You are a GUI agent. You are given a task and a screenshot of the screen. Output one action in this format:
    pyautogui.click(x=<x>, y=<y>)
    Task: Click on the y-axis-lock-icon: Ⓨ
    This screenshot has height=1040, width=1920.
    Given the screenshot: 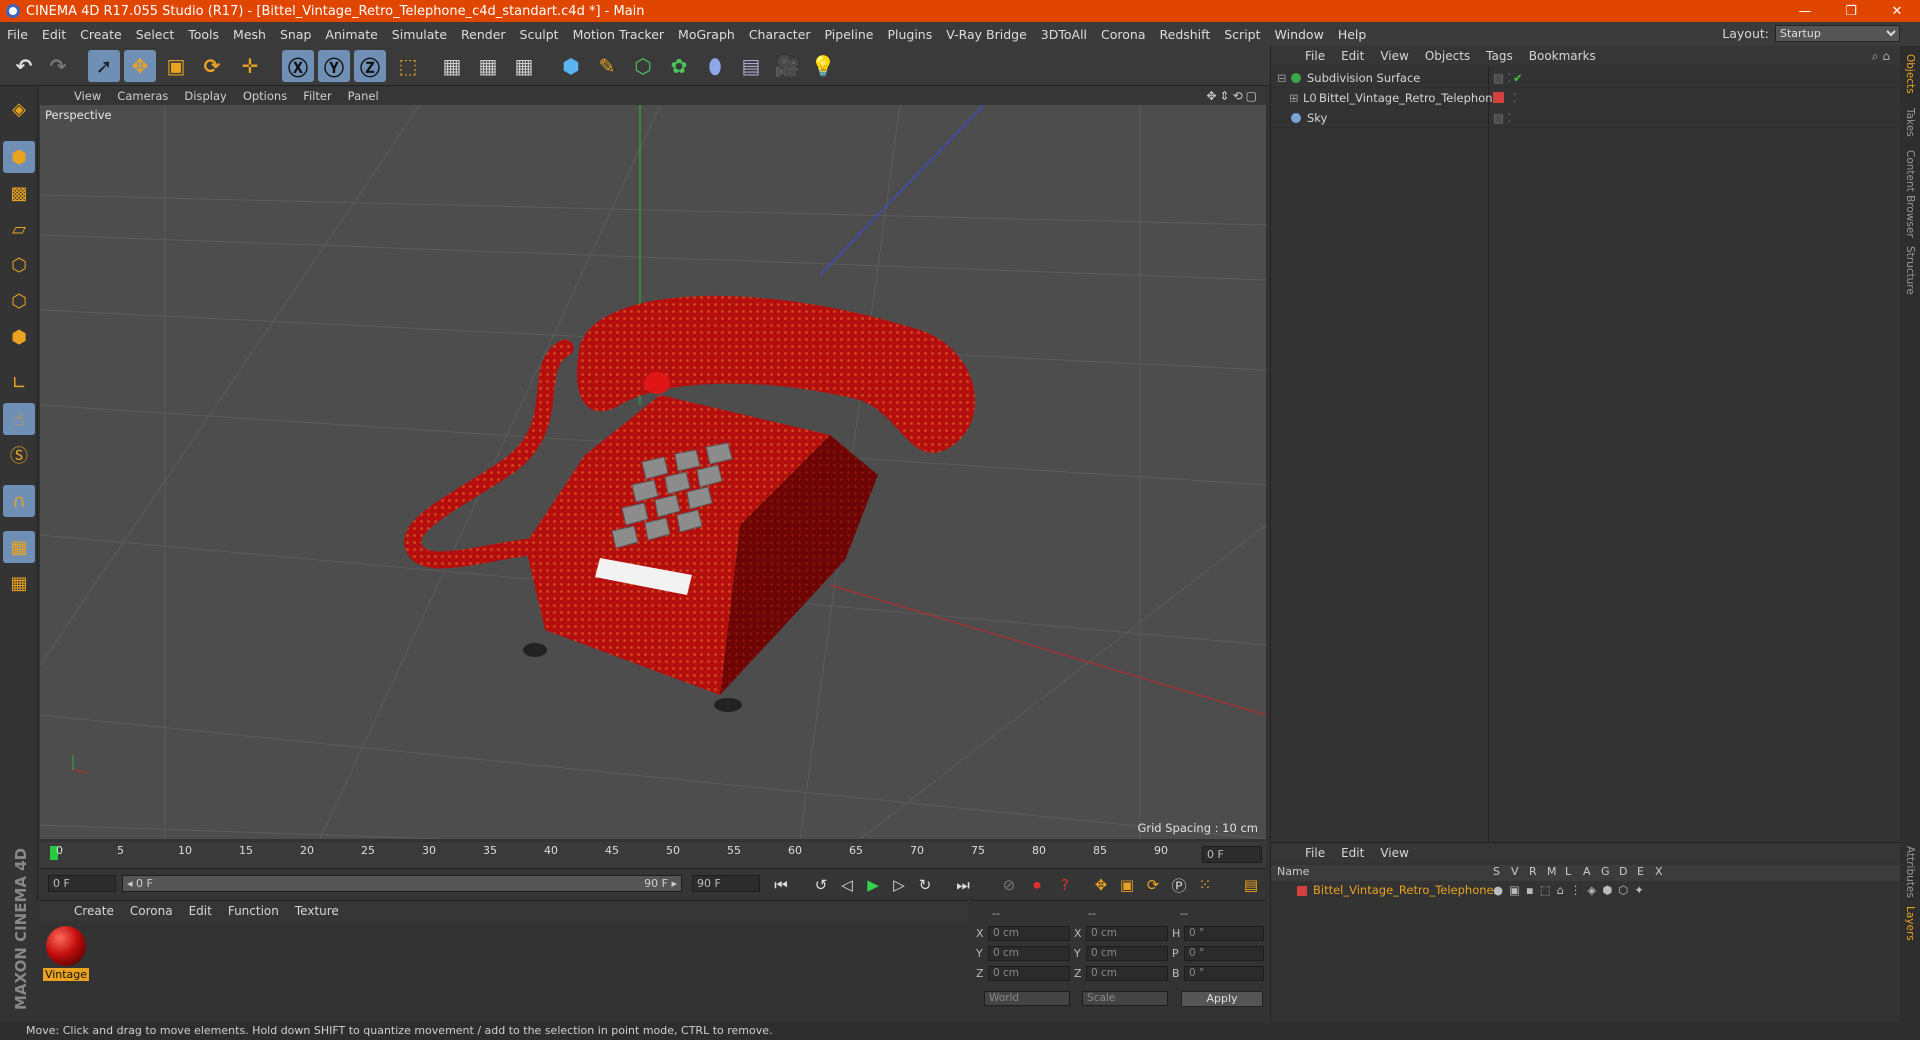 What is the action you would take?
    pyautogui.click(x=334, y=66)
    